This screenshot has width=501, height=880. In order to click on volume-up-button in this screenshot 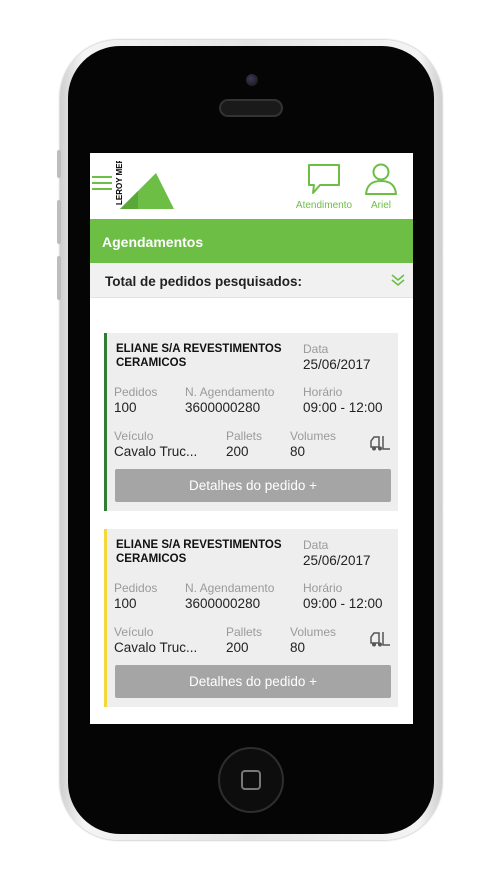, I will do `click(59, 222)`.